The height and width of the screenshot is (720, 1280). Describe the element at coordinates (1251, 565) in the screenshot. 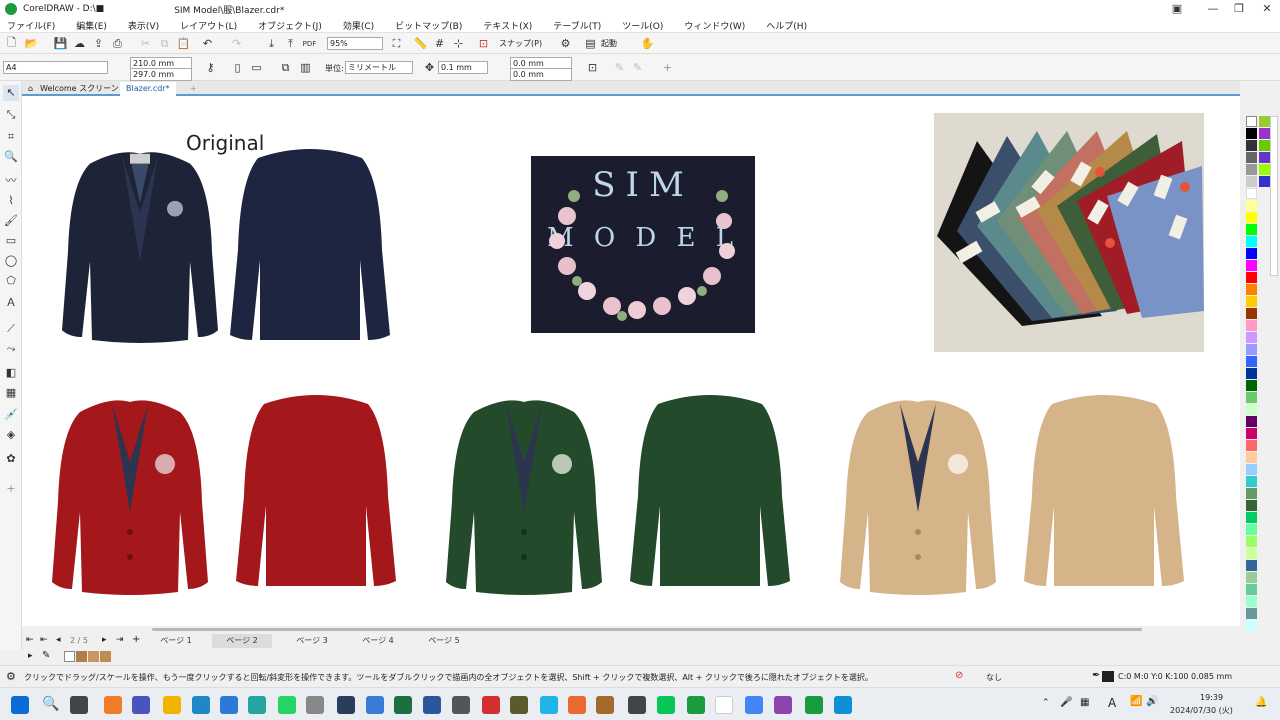

I see `palette-steel` at that location.